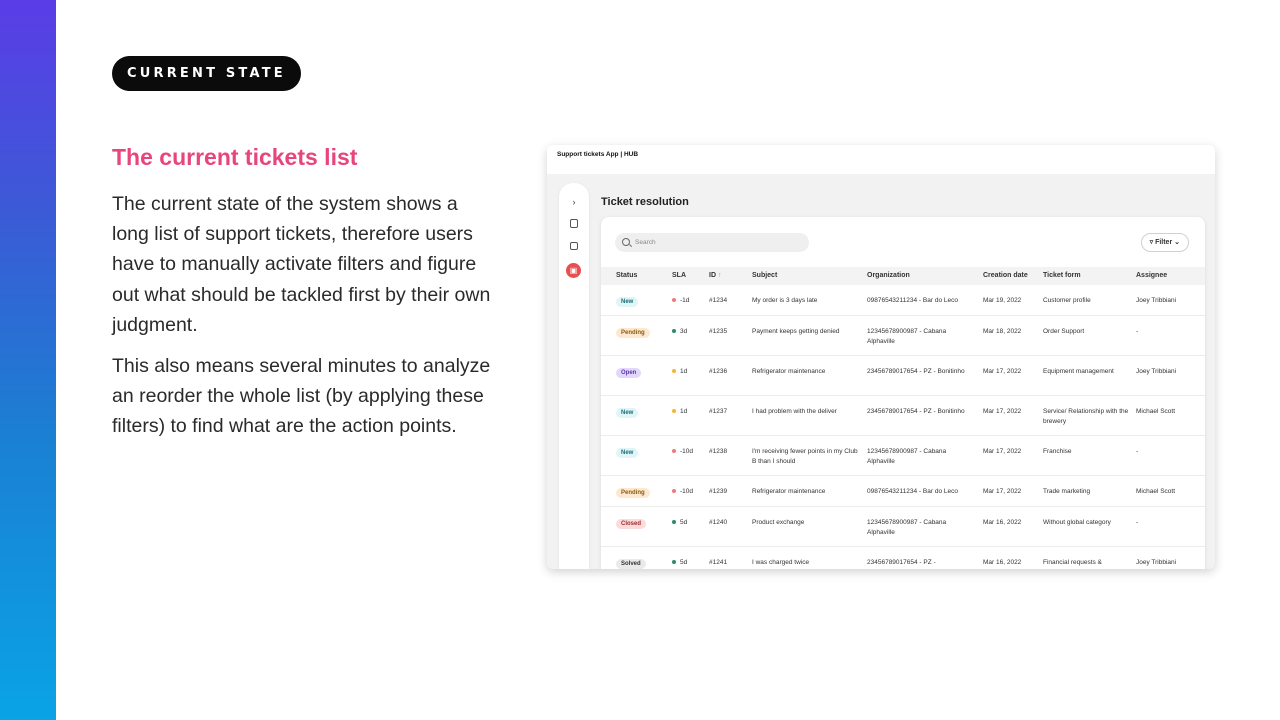 The image size is (1280, 720). Describe the element at coordinates (718, 491) in the screenshot. I see `ticket-id: #1239` at that location.